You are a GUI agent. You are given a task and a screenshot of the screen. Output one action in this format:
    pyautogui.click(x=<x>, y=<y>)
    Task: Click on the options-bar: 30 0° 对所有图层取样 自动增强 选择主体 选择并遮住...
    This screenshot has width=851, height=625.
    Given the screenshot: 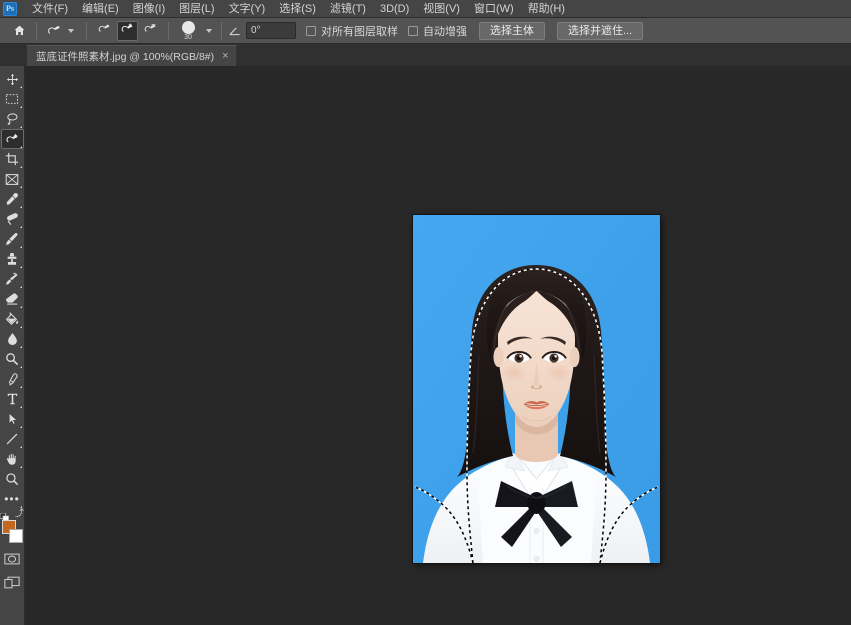 What is the action you would take?
    pyautogui.click(x=425, y=31)
    